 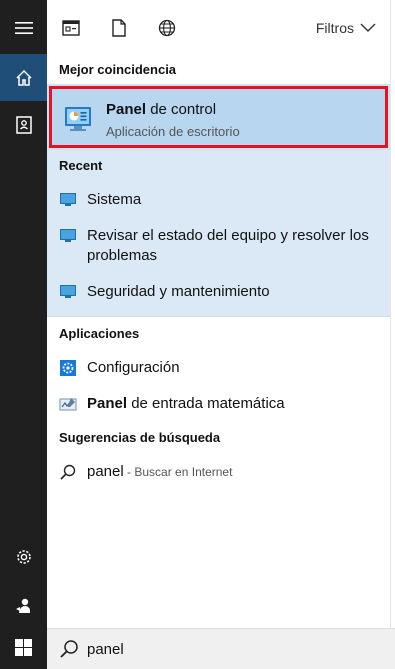 I want to click on notebook-icon, so click(x=23, y=124).